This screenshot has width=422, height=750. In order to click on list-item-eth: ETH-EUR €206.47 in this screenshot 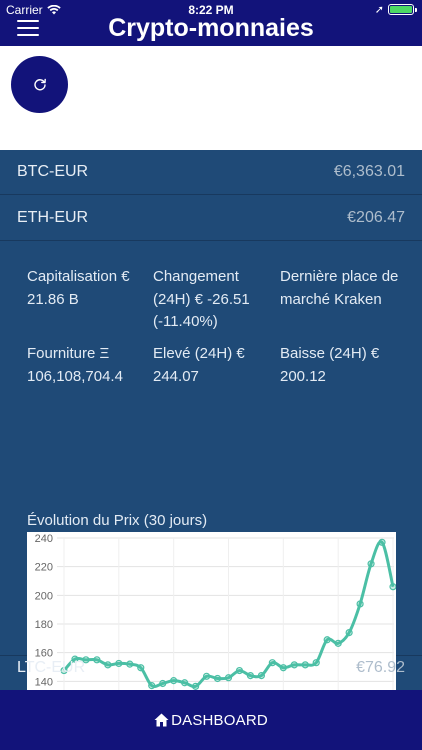, I will do `click(211, 218)`.